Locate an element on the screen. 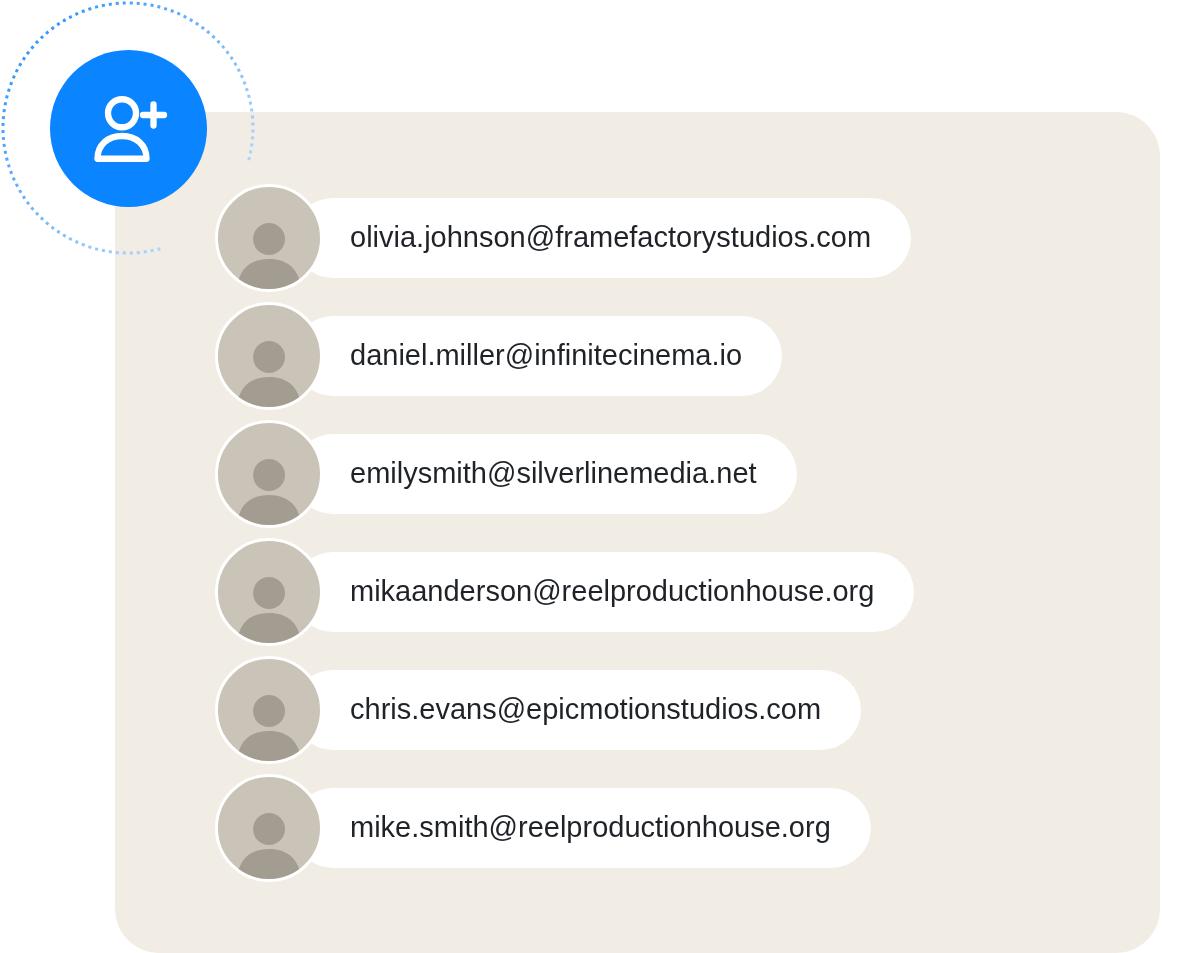  email-address: mike.smith@reelproductionhouse.org is located at coordinates (590, 828).